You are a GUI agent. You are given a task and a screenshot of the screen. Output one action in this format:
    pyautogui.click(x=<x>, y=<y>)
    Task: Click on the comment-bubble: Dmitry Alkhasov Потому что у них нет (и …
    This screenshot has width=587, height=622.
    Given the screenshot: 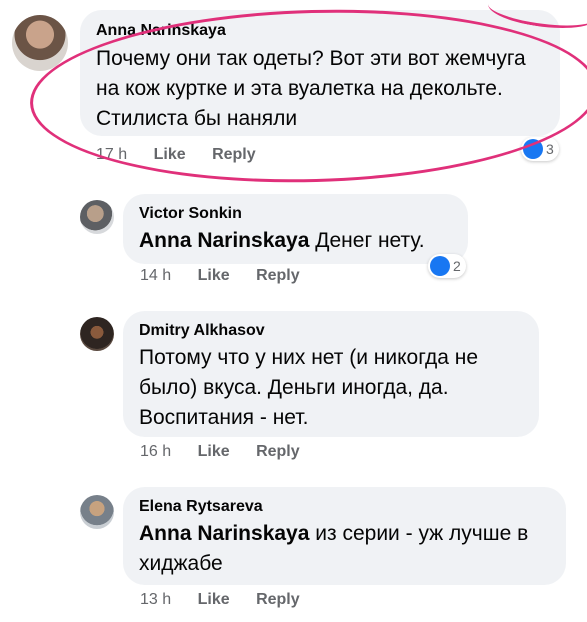 What is the action you would take?
    pyautogui.click(x=331, y=374)
    